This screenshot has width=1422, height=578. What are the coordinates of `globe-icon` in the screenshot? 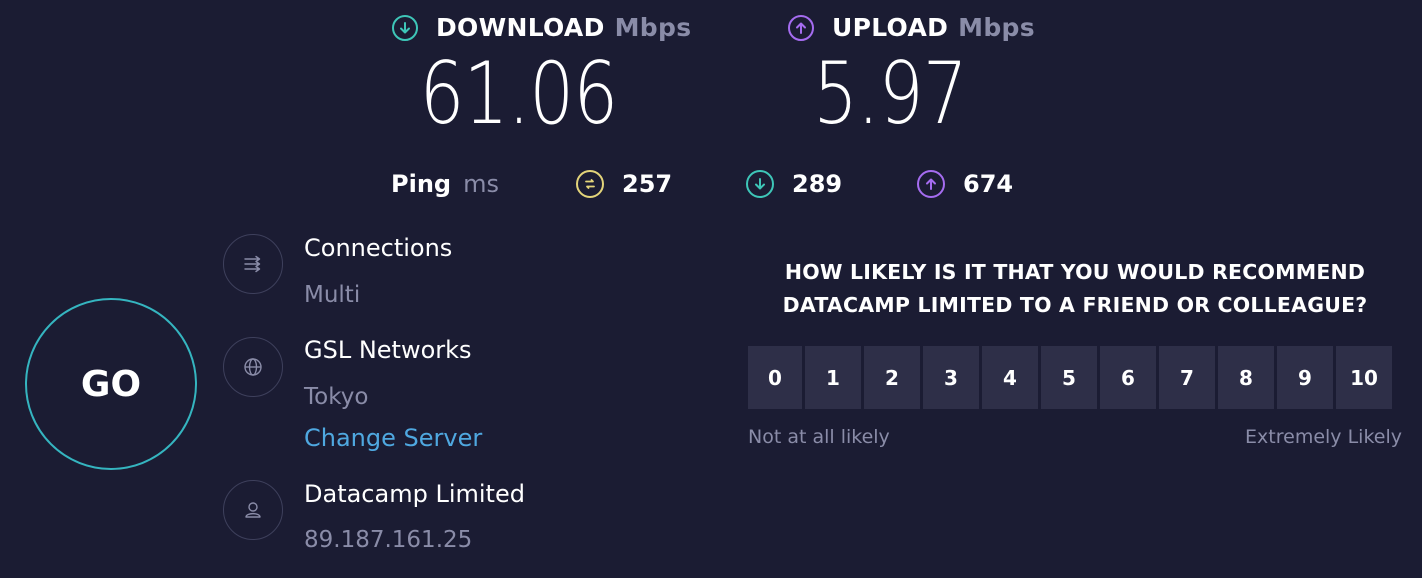 It's located at (253, 367).